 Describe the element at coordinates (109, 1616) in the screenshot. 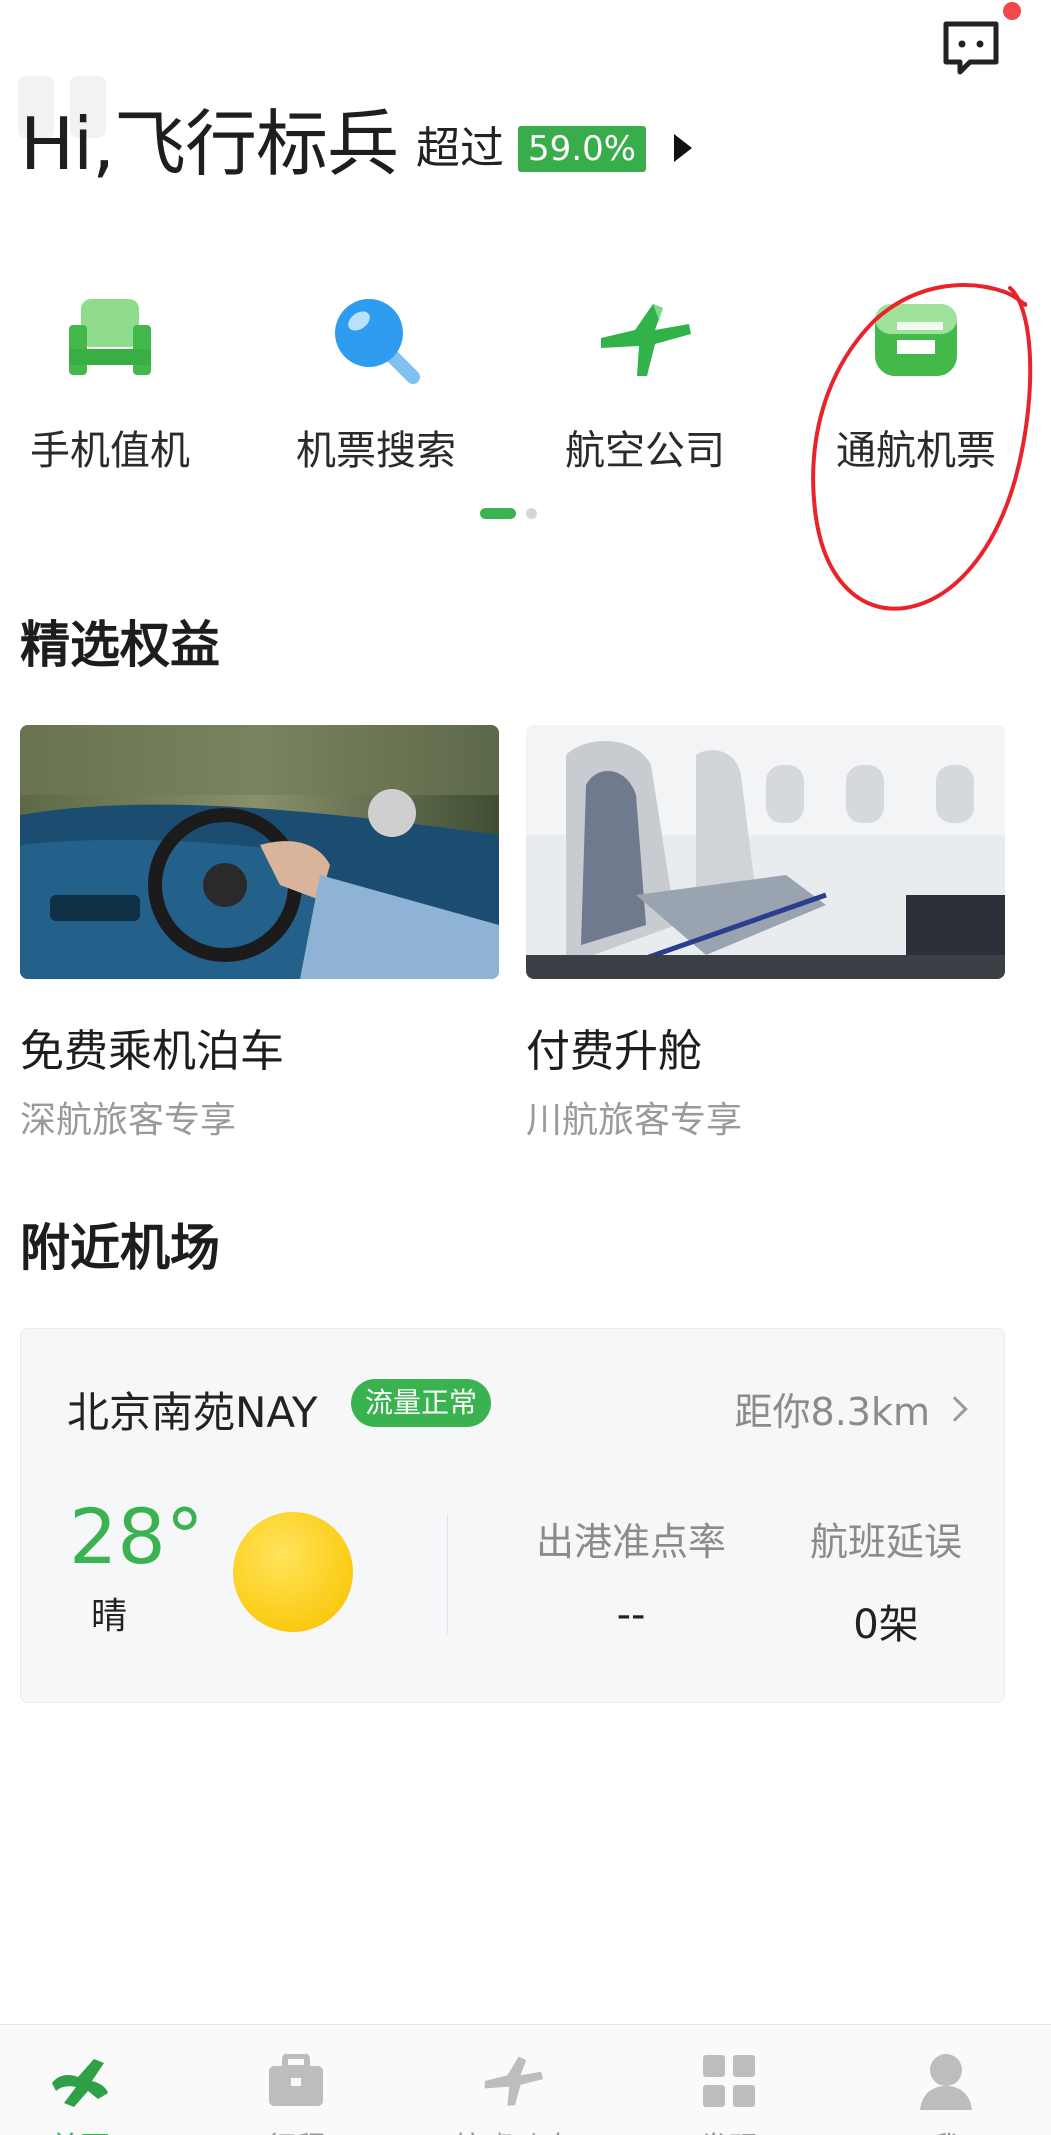

I see `weather-text: 晴` at that location.